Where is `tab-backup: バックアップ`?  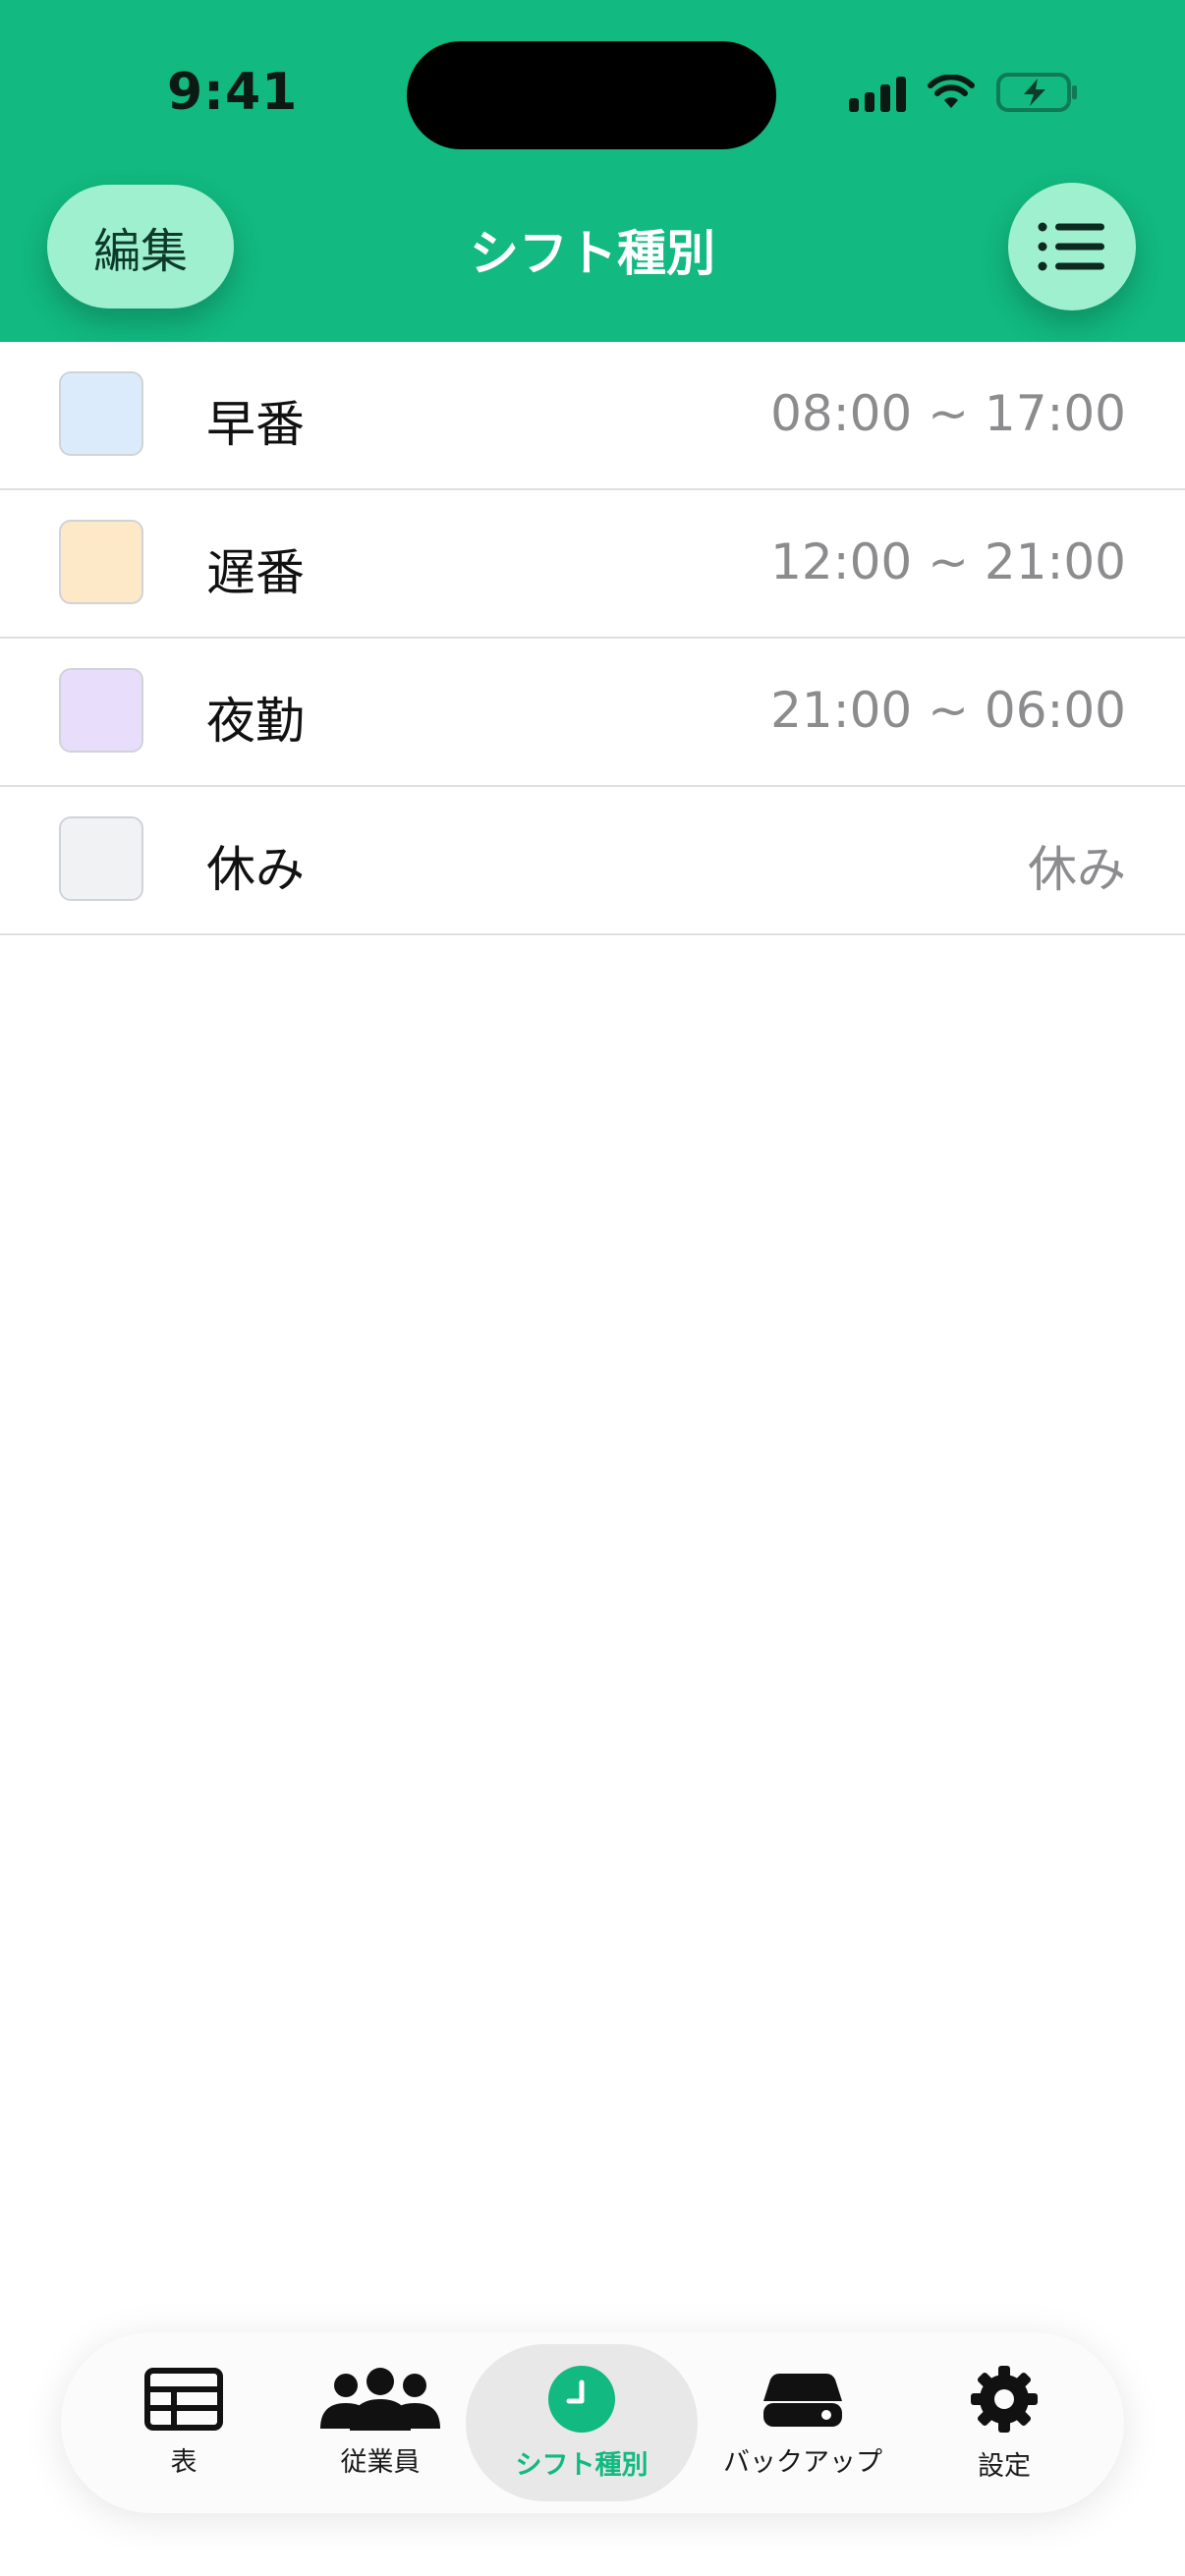
tab-backup: バックアップ is located at coordinates (803, 2422).